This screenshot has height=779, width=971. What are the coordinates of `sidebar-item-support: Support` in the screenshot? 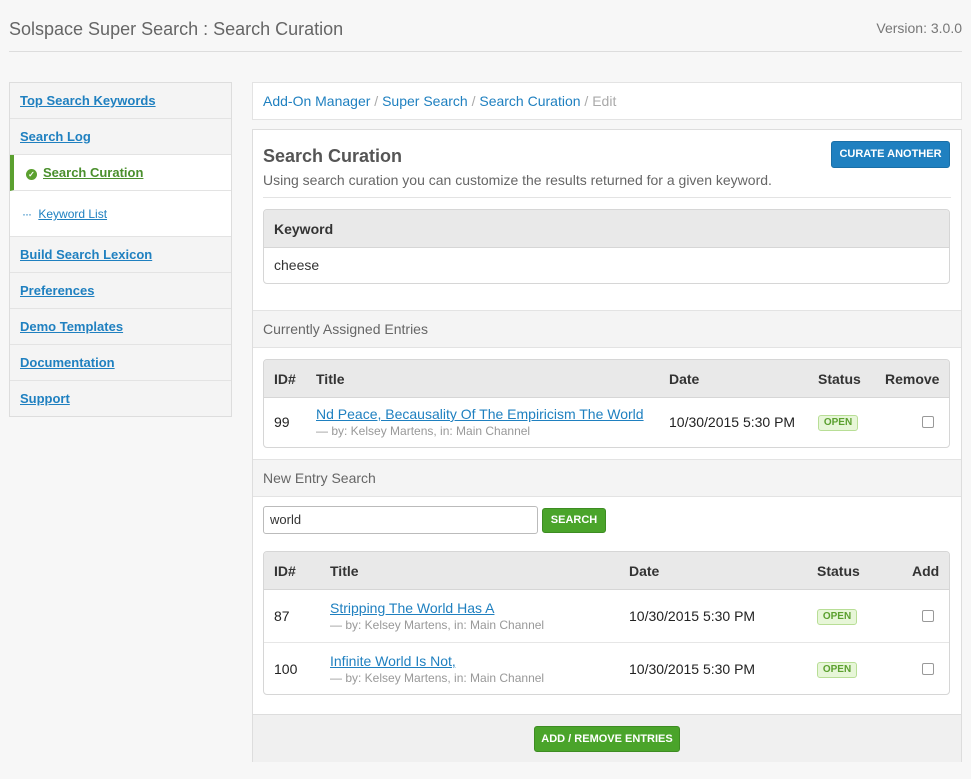 It's located at (120, 399).